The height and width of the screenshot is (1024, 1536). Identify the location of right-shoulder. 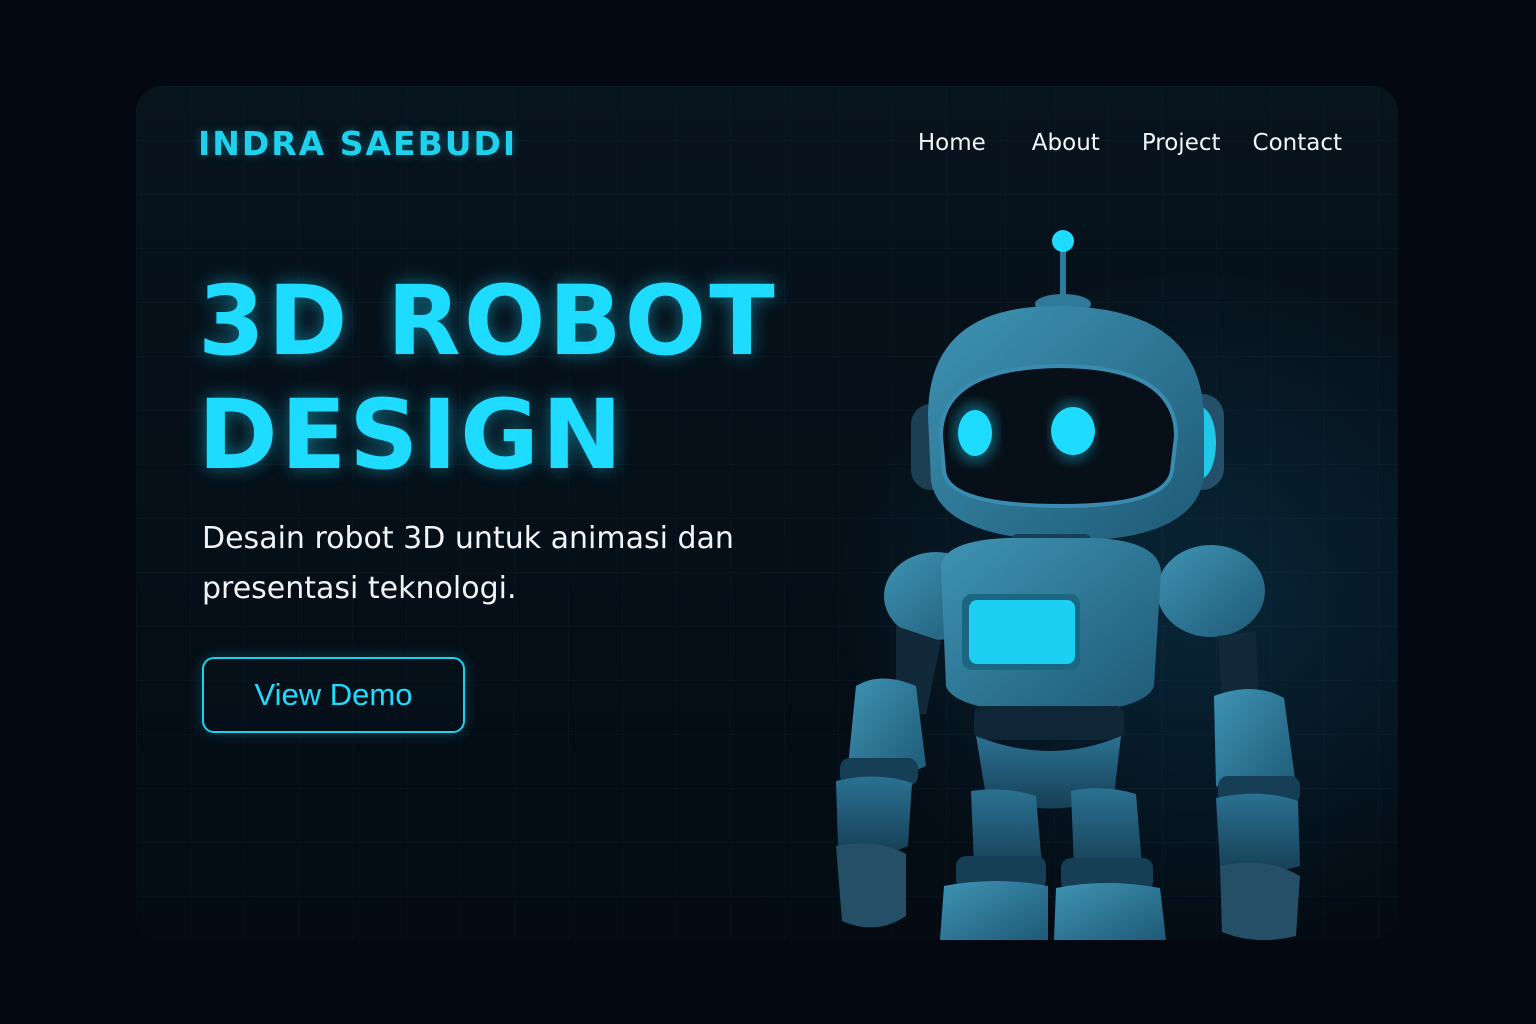
(1211, 591).